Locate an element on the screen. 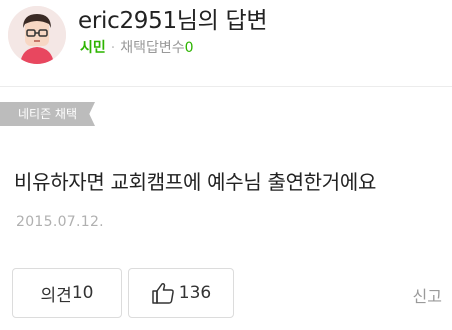 The width and height of the screenshot is (452, 330). avatar is located at coordinates (37, 35).